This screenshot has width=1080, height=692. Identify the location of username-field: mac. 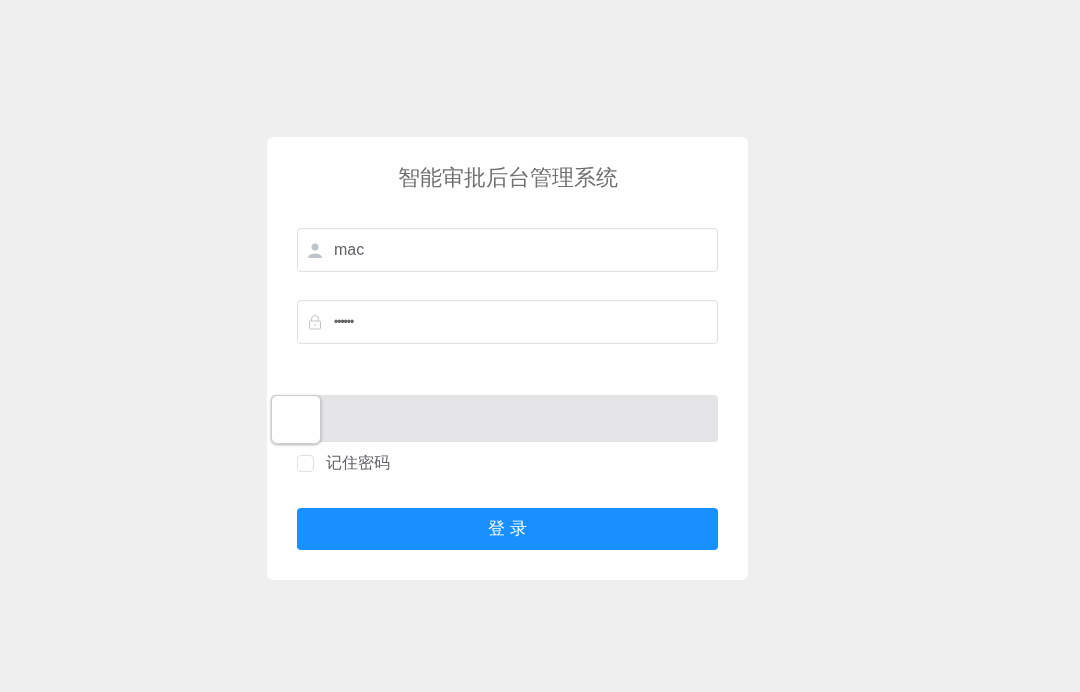
(507, 250).